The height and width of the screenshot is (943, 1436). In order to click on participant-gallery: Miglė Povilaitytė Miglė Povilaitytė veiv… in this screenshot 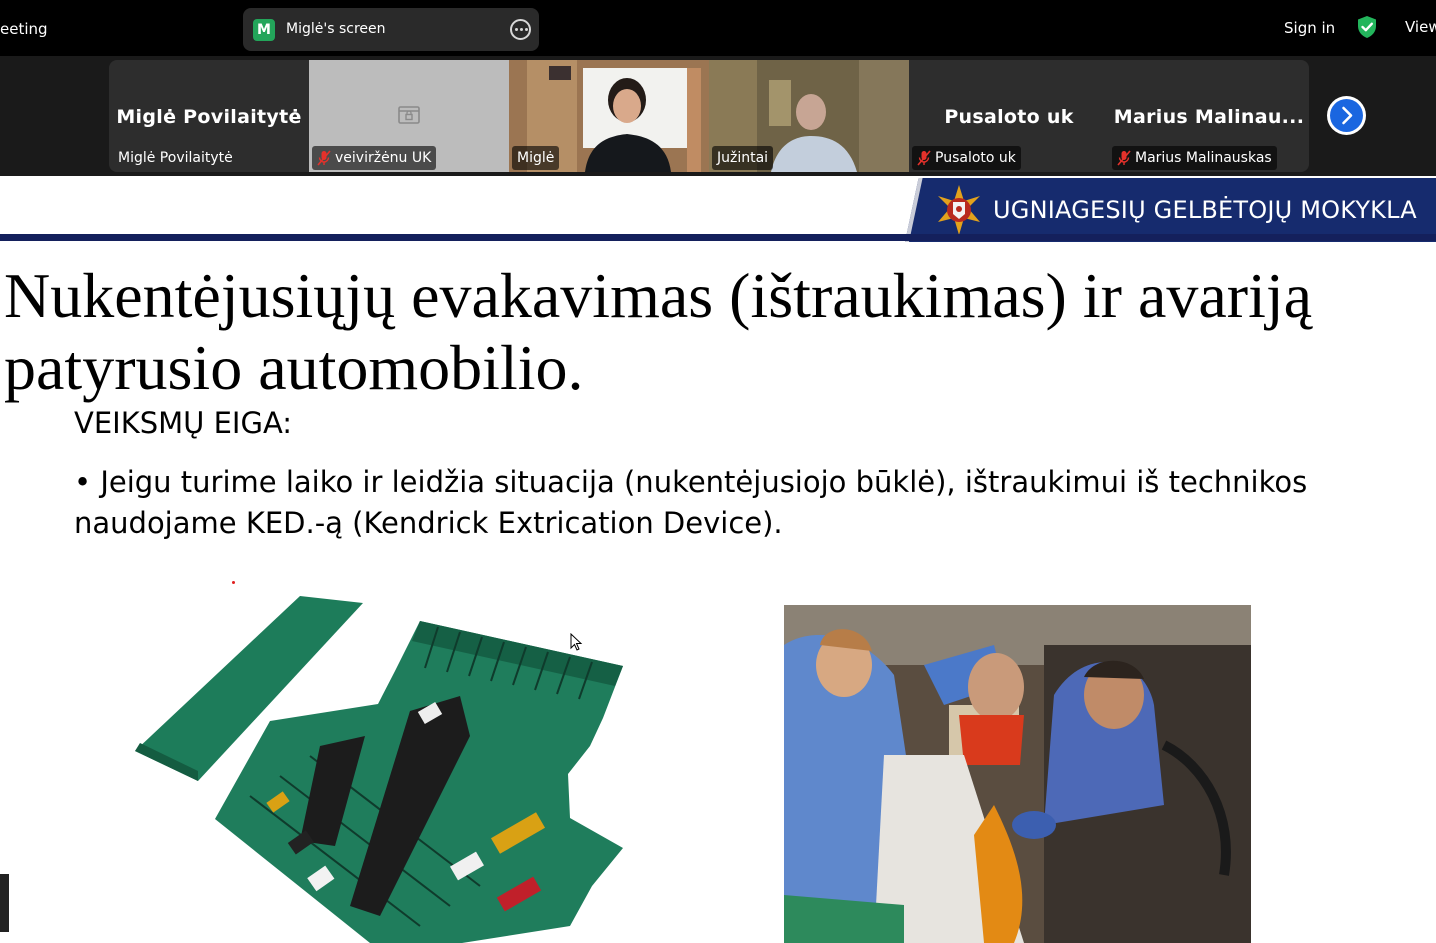, I will do `click(718, 116)`.